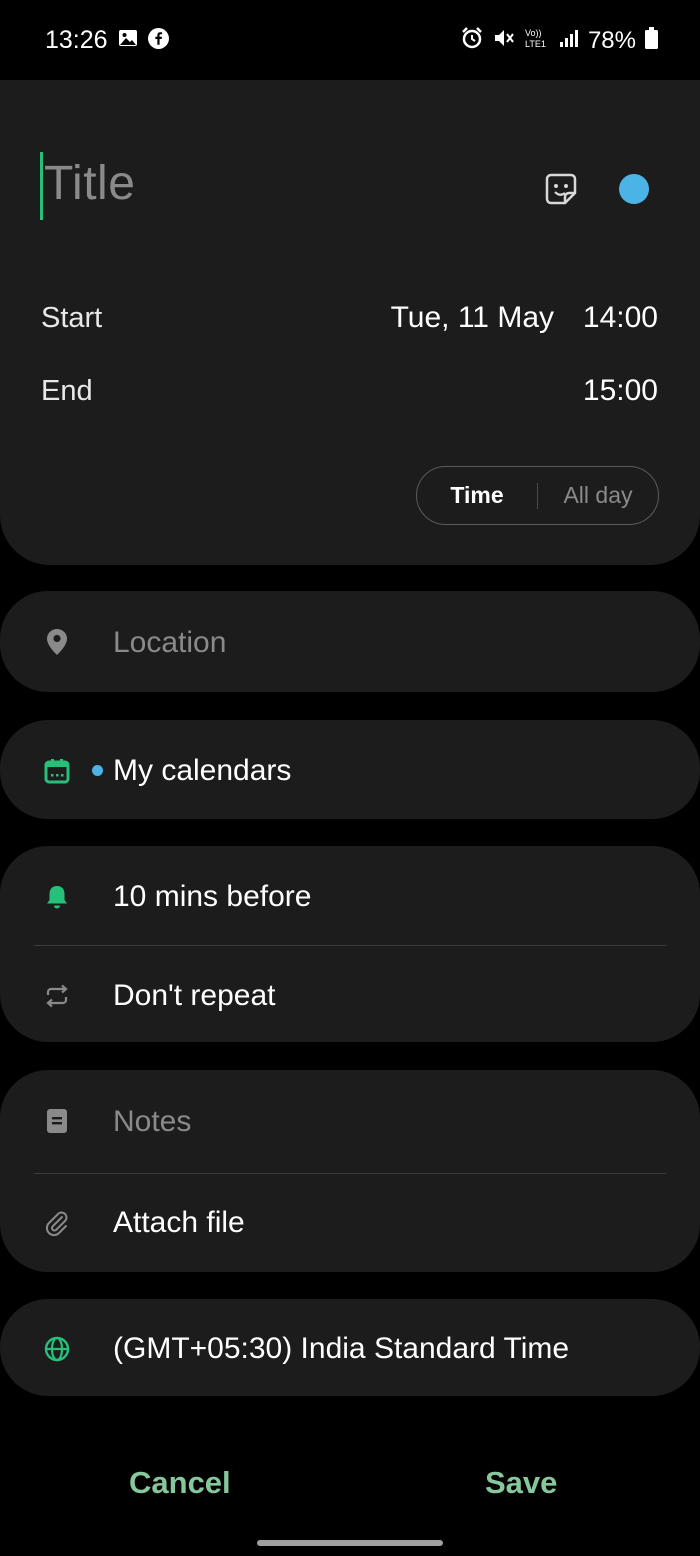  I want to click on timezone-selector: (GMT+05:30) India Standard Time, so click(341, 1349).